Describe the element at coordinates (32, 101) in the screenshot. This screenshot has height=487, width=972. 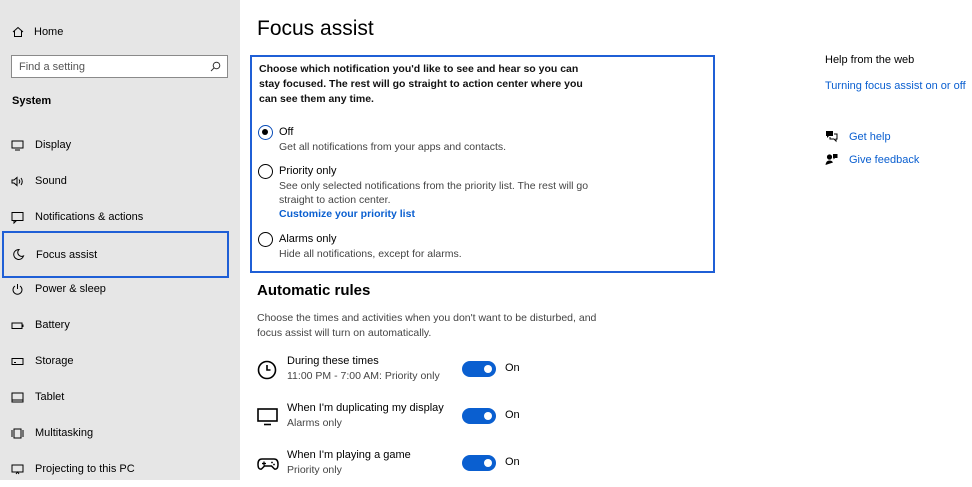
I see `section-heading-system: System` at that location.